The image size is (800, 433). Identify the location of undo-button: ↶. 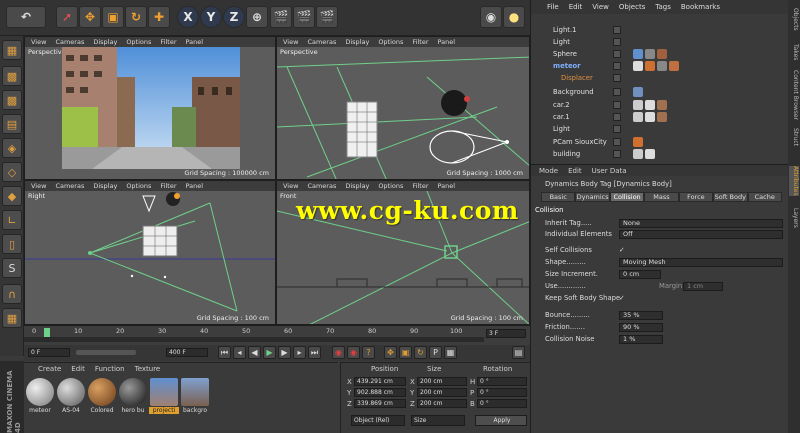
(26, 17).